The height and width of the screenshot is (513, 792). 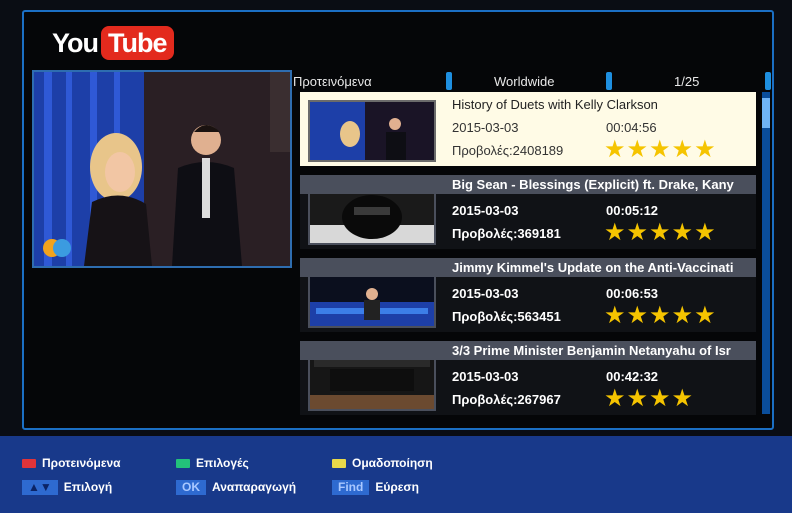 What do you see at coordinates (555, 104) in the screenshot?
I see `video-title: History of Duets with Kelly Clarkson` at bounding box center [555, 104].